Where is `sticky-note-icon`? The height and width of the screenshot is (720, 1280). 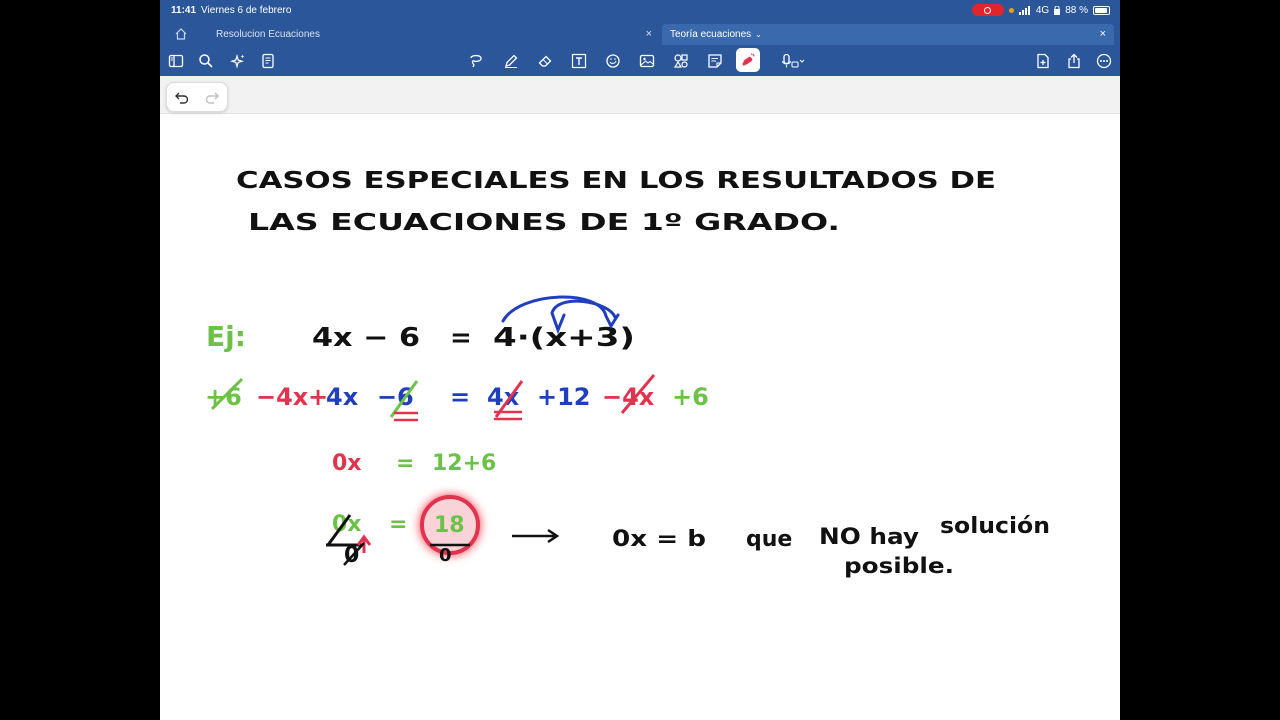
sticky-note-icon is located at coordinates (715, 61).